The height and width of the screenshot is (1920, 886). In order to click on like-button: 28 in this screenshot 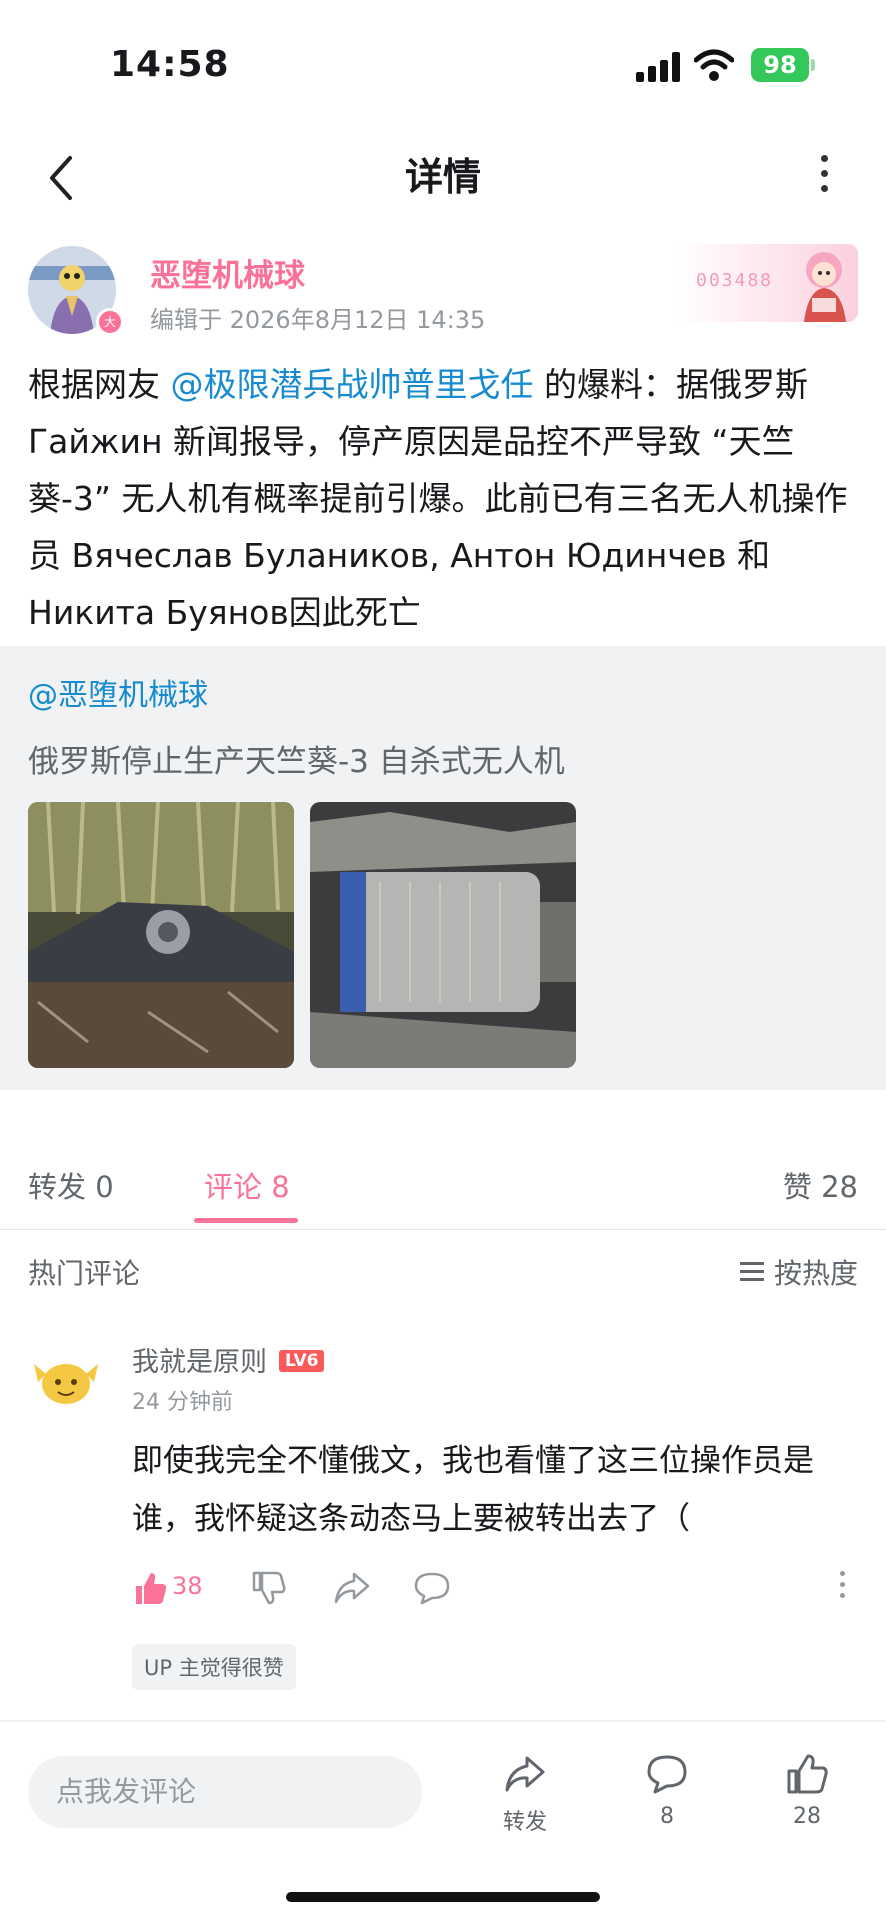, I will do `click(807, 1790)`.